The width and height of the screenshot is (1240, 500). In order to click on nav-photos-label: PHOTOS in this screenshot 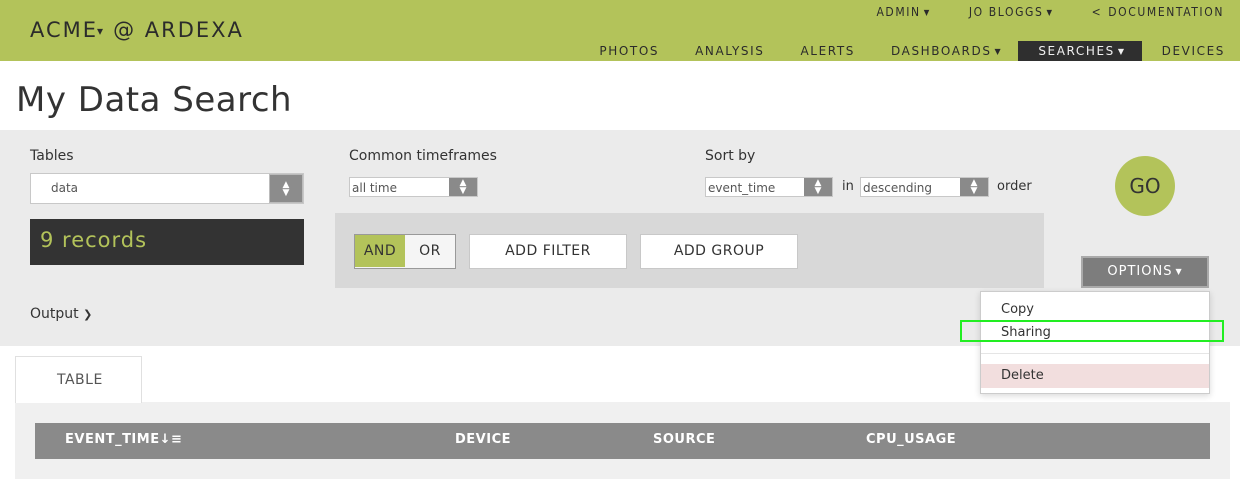, I will do `click(629, 51)`.